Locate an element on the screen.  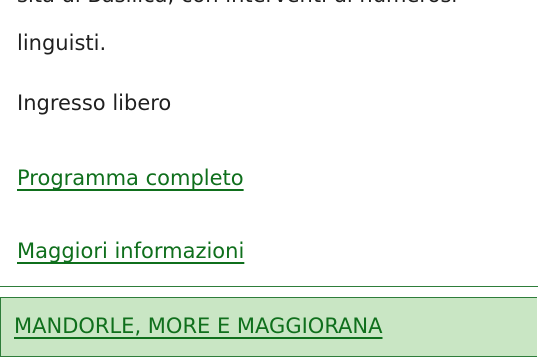
program-link: Programma completo is located at coordinates (130, 178).